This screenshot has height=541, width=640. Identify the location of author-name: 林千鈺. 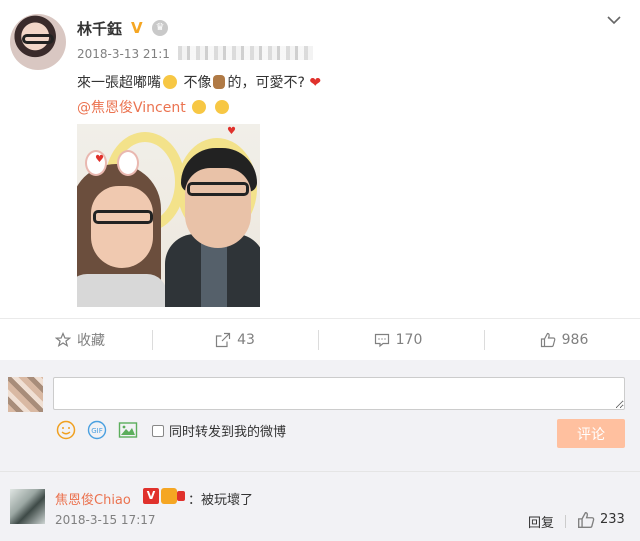
(99, 28).